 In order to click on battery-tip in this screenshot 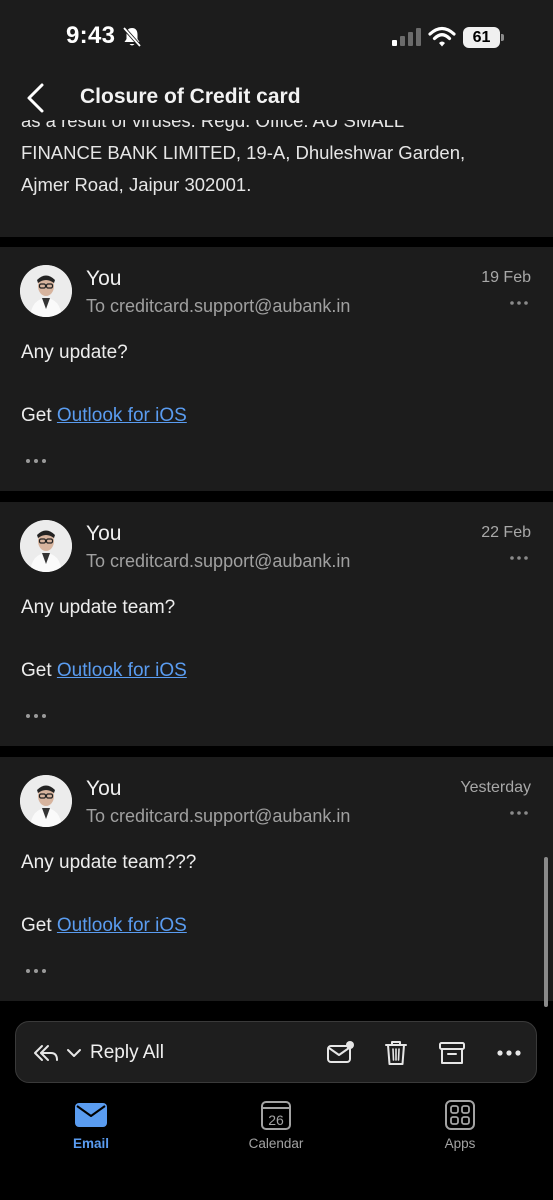, I will do `click(502, 37)`.